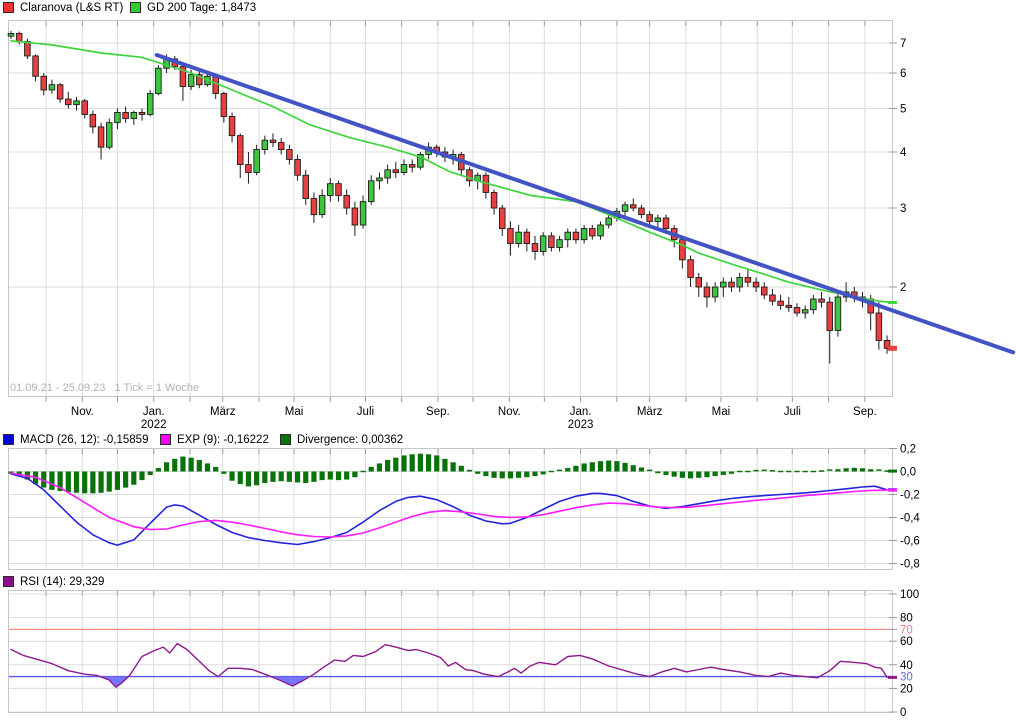  I want to click on exp-series-label: EXP (9): -0,16222, so click(223, 439).